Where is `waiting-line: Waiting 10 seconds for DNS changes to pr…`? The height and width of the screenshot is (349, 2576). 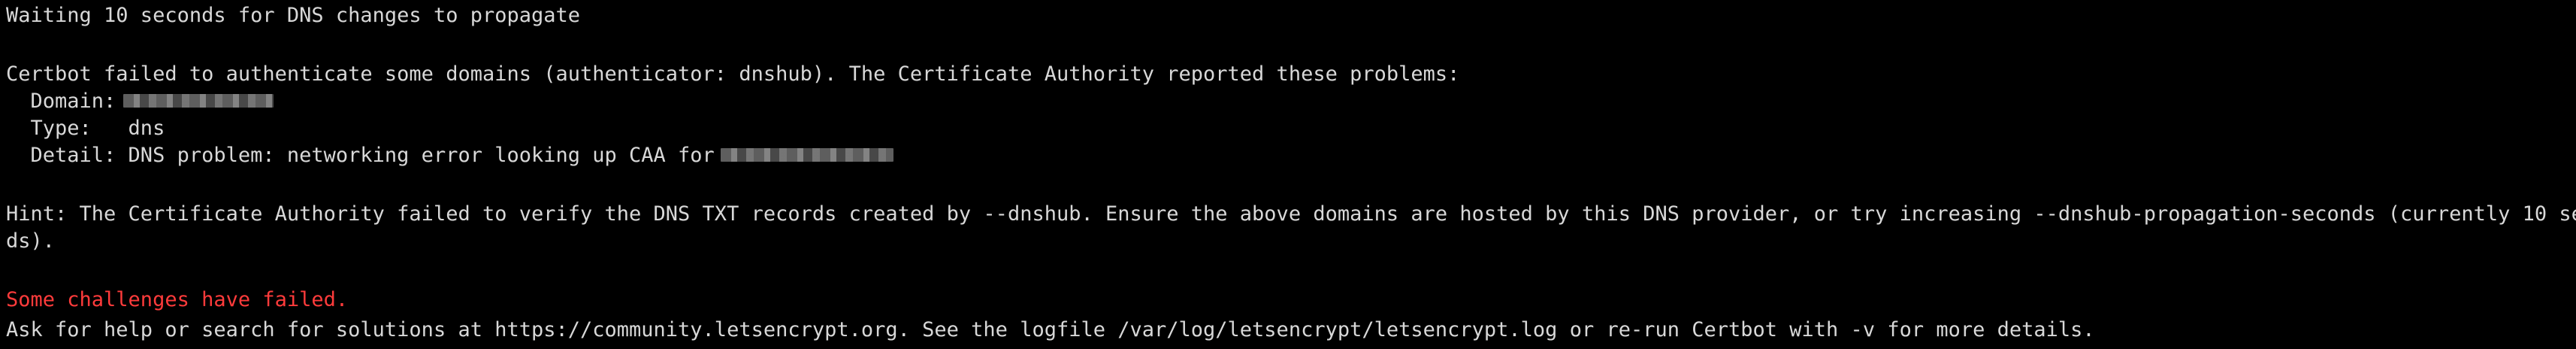 waiting-line: Waiting 10 seconds for DNS changes to pr… is located at coordinates (293, 15).